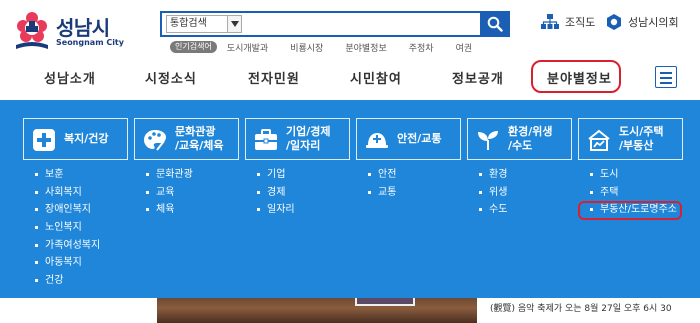 Image resolution: width=700 pixels, height=323 pixels. I want to click on category-urban-housing: 도시/주택 /부동산, so click(630, 139).